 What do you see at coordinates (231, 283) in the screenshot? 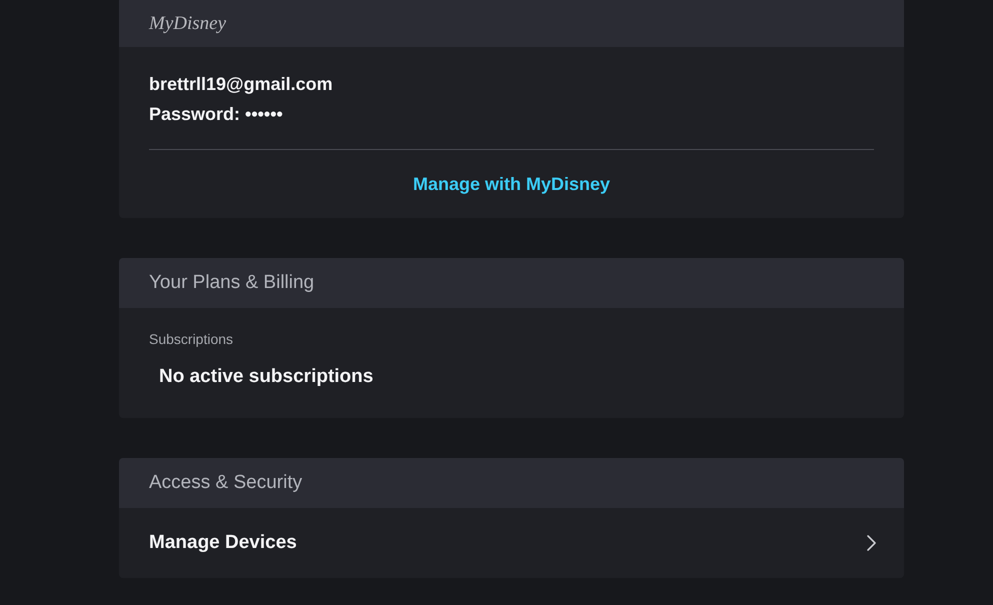
I see `card-title: Your Plans & Billing` at bounding box center [231, 283].